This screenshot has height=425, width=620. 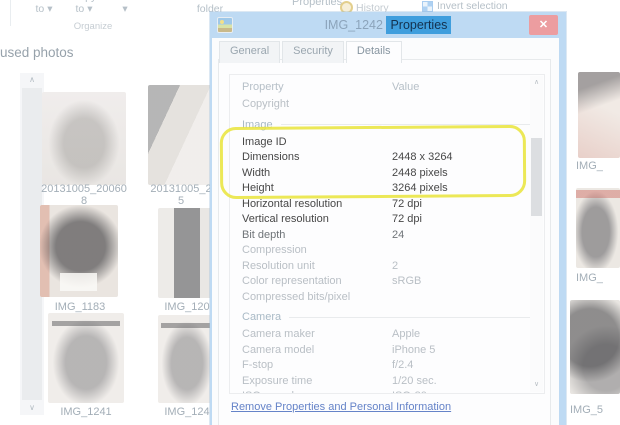 I want to click on invert-selection-label: Invert selection, so click(x=472, y=6).